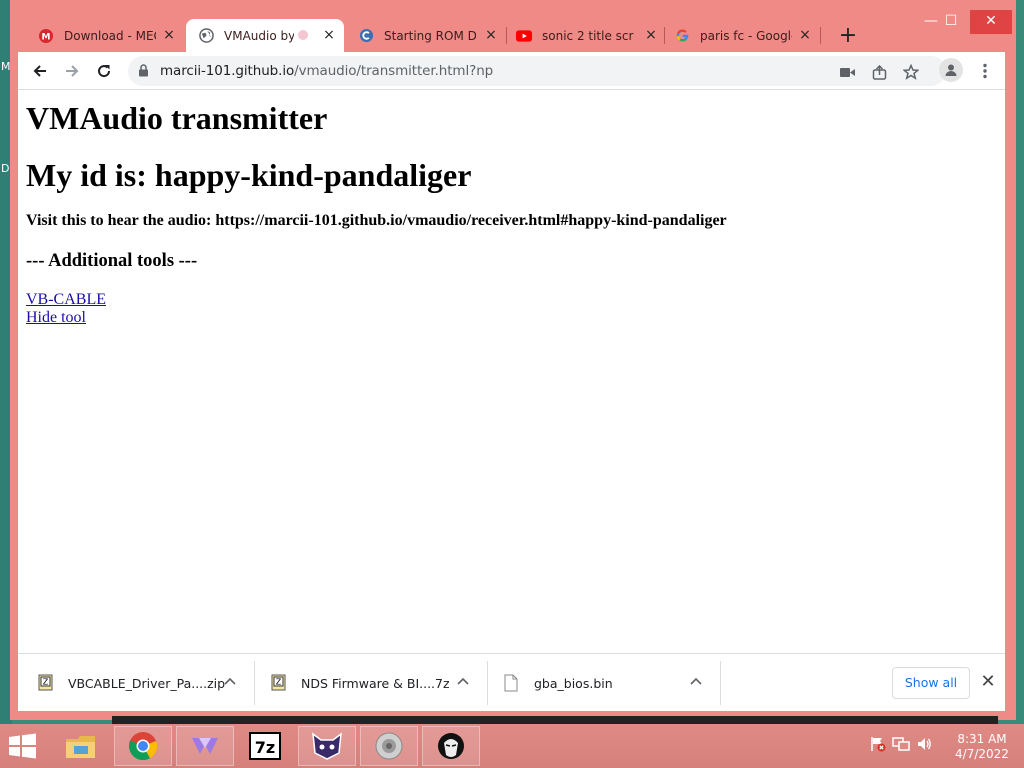 The width and height of the screenshot is (1024, 768). I want to click on volume-icon, so click(924, 746).